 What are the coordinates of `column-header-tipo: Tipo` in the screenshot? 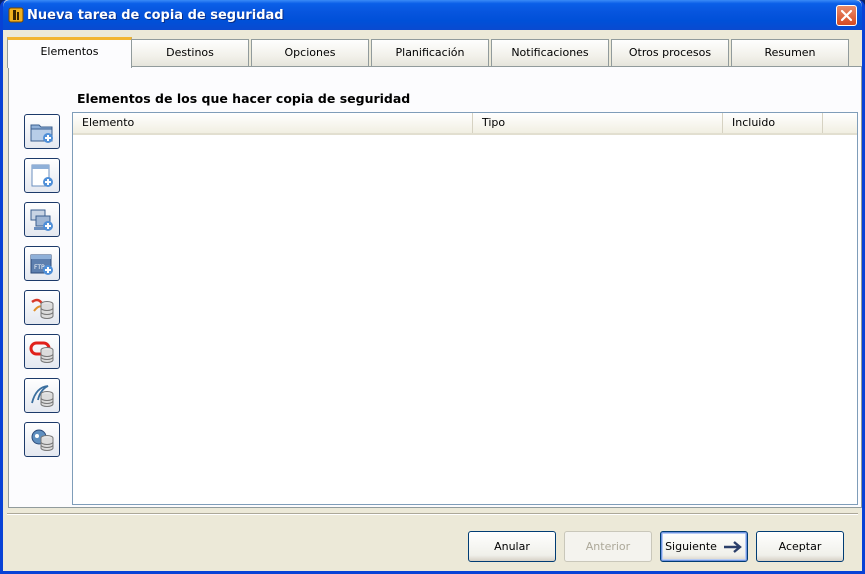 It's located at (598, 123).